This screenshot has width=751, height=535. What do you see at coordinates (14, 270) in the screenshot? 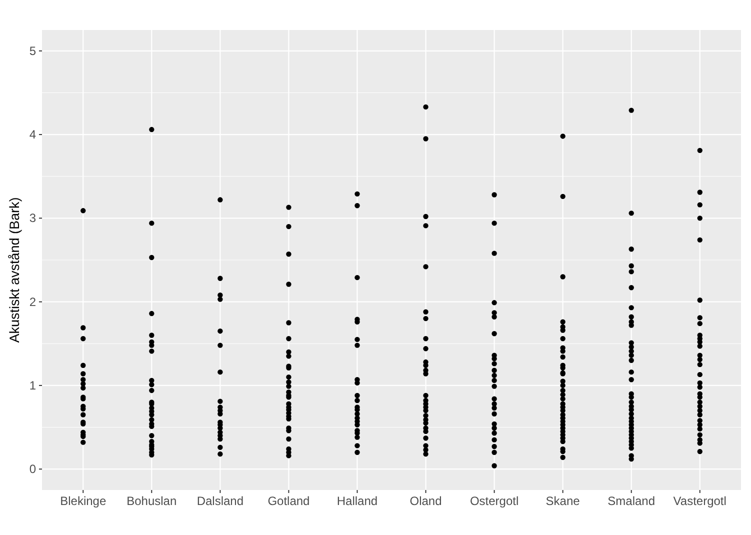
I see `y-axis-title: Akustiskt avstånd (Bark)` at bounding box center [14, 270].